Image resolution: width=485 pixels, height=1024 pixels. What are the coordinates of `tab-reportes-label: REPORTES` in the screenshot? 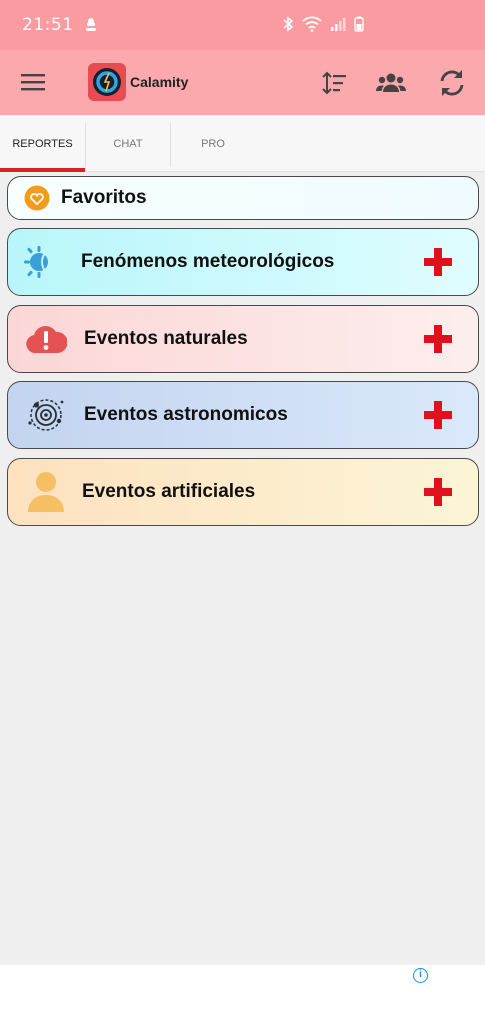 It's located at (42, 143).